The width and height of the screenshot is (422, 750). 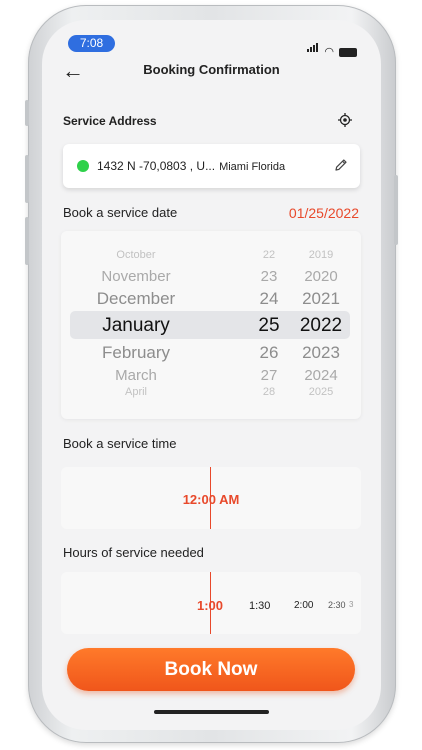 I want to click on power-button, so click(x=396, y=210).